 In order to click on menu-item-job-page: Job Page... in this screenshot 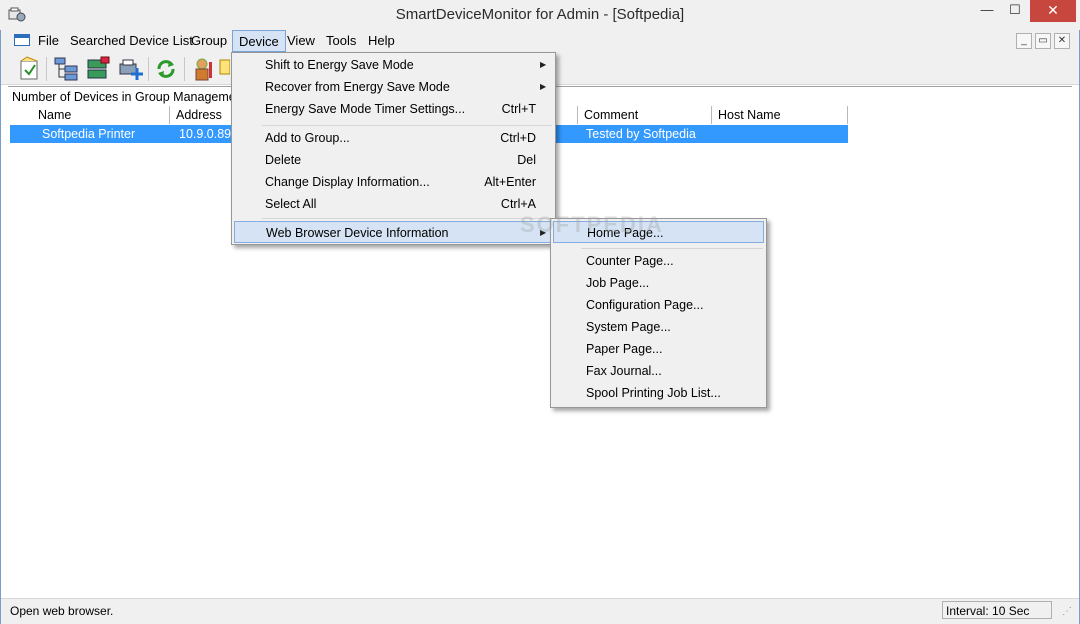, I will do `click(658, 283)`.